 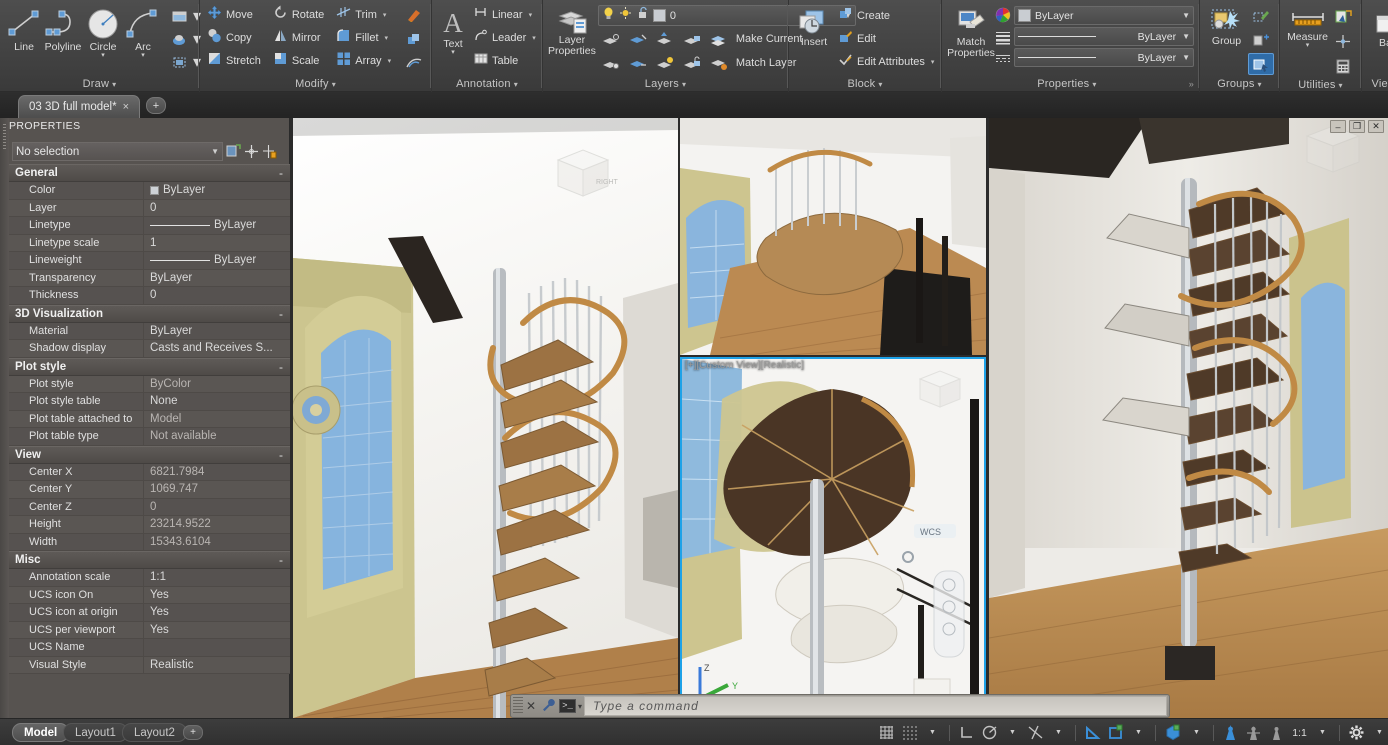 I want to click on command-prompt-chevron-down-icon: ▾, so click(x=580, y=706).